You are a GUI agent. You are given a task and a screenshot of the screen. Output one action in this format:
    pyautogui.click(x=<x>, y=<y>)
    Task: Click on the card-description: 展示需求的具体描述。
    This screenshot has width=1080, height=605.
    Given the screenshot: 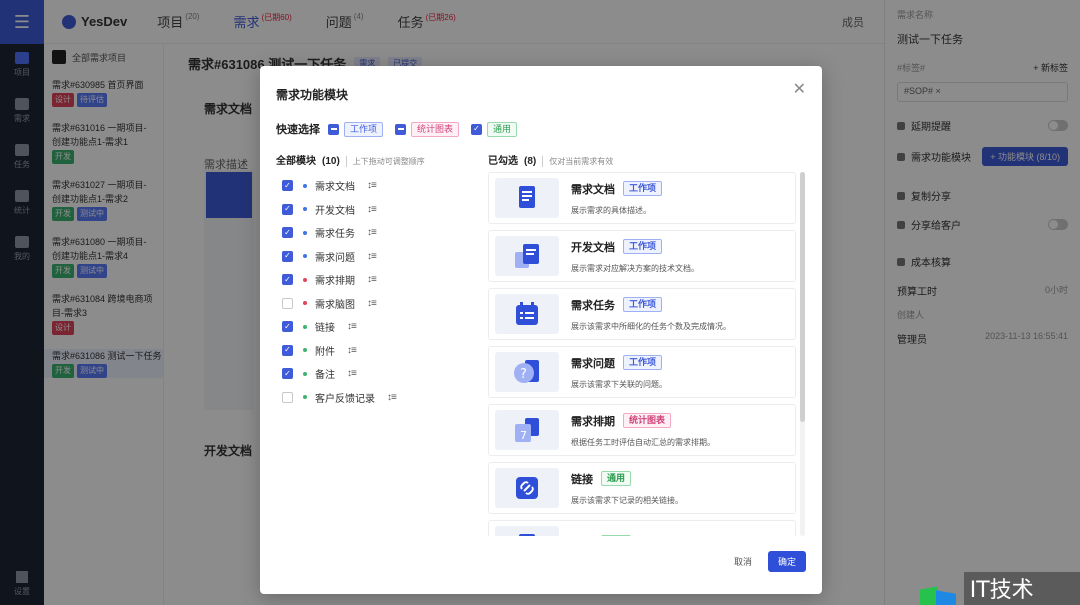 What is the action you would take?
    pyautogui.click(x=611, y=210)
    